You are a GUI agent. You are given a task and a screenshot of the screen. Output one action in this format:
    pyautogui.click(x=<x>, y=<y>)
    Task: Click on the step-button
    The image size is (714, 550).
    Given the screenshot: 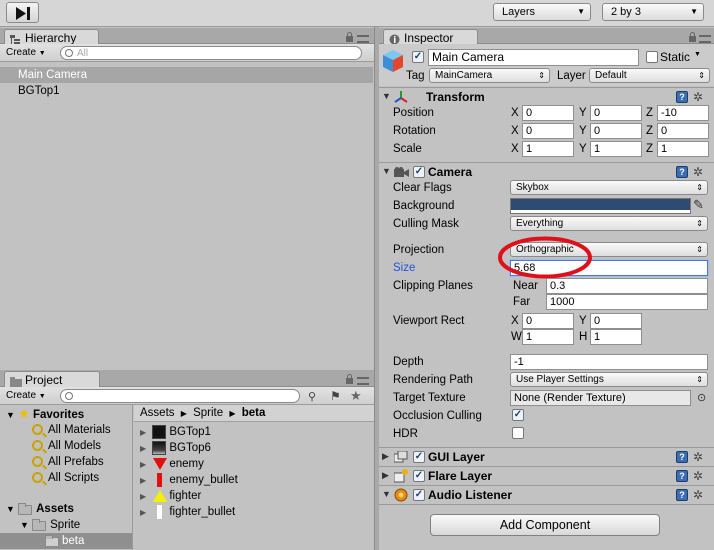 What is the action you would take?
    pyautogui.click(x=22, y=12)
    